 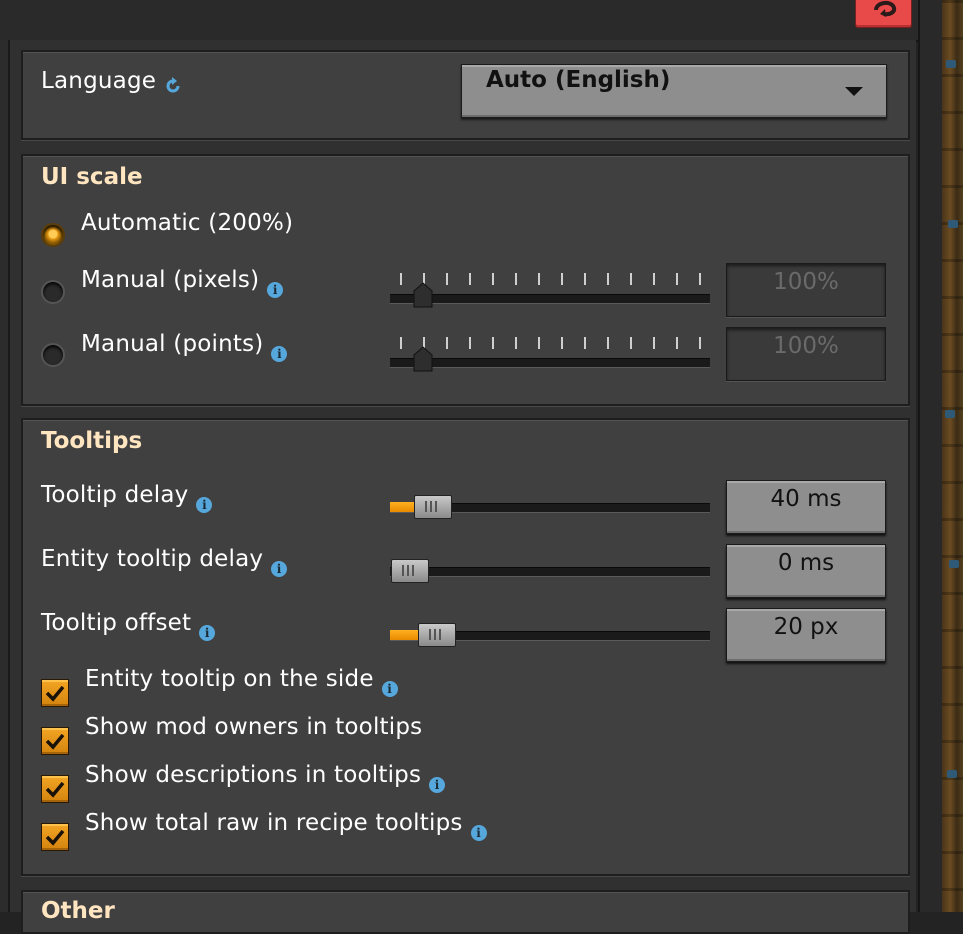 I want to click on language-dropdown-value: Auto (English), so click(x=578, y=80).